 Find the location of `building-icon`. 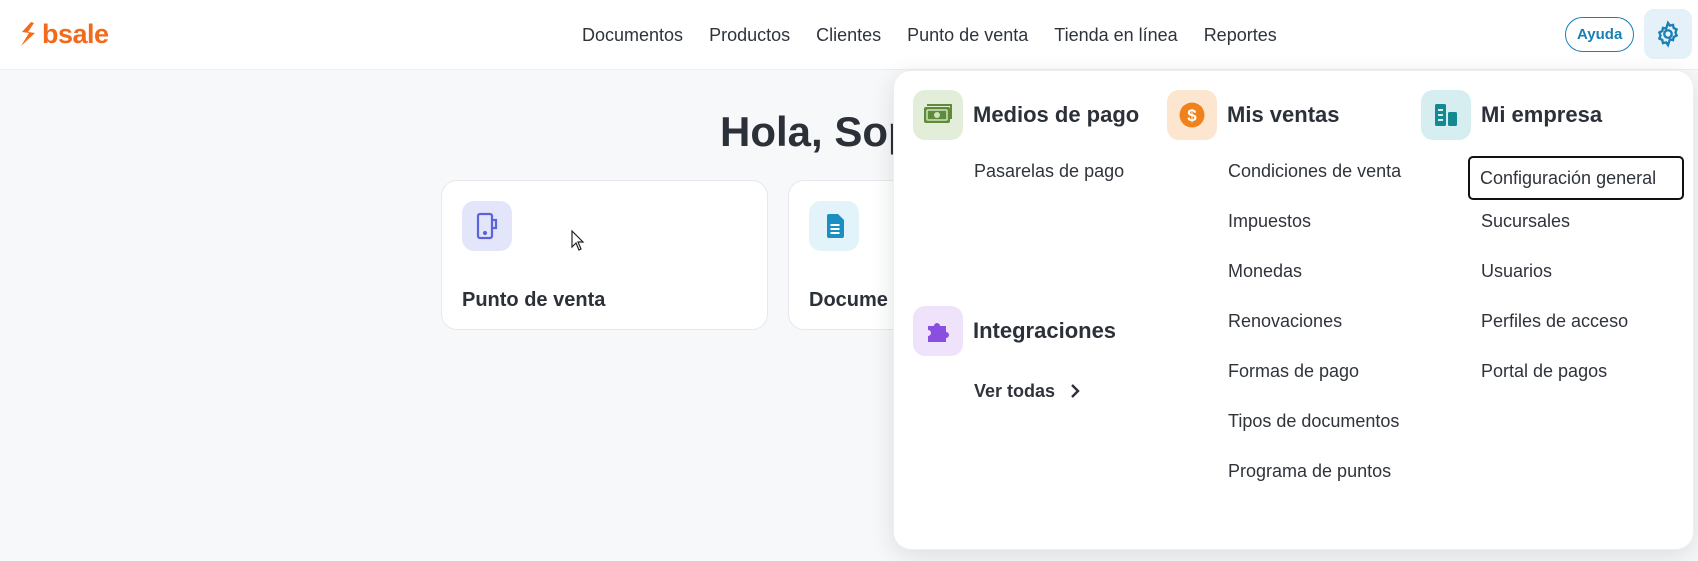

building-icon is located at coordinates (1446, 115).